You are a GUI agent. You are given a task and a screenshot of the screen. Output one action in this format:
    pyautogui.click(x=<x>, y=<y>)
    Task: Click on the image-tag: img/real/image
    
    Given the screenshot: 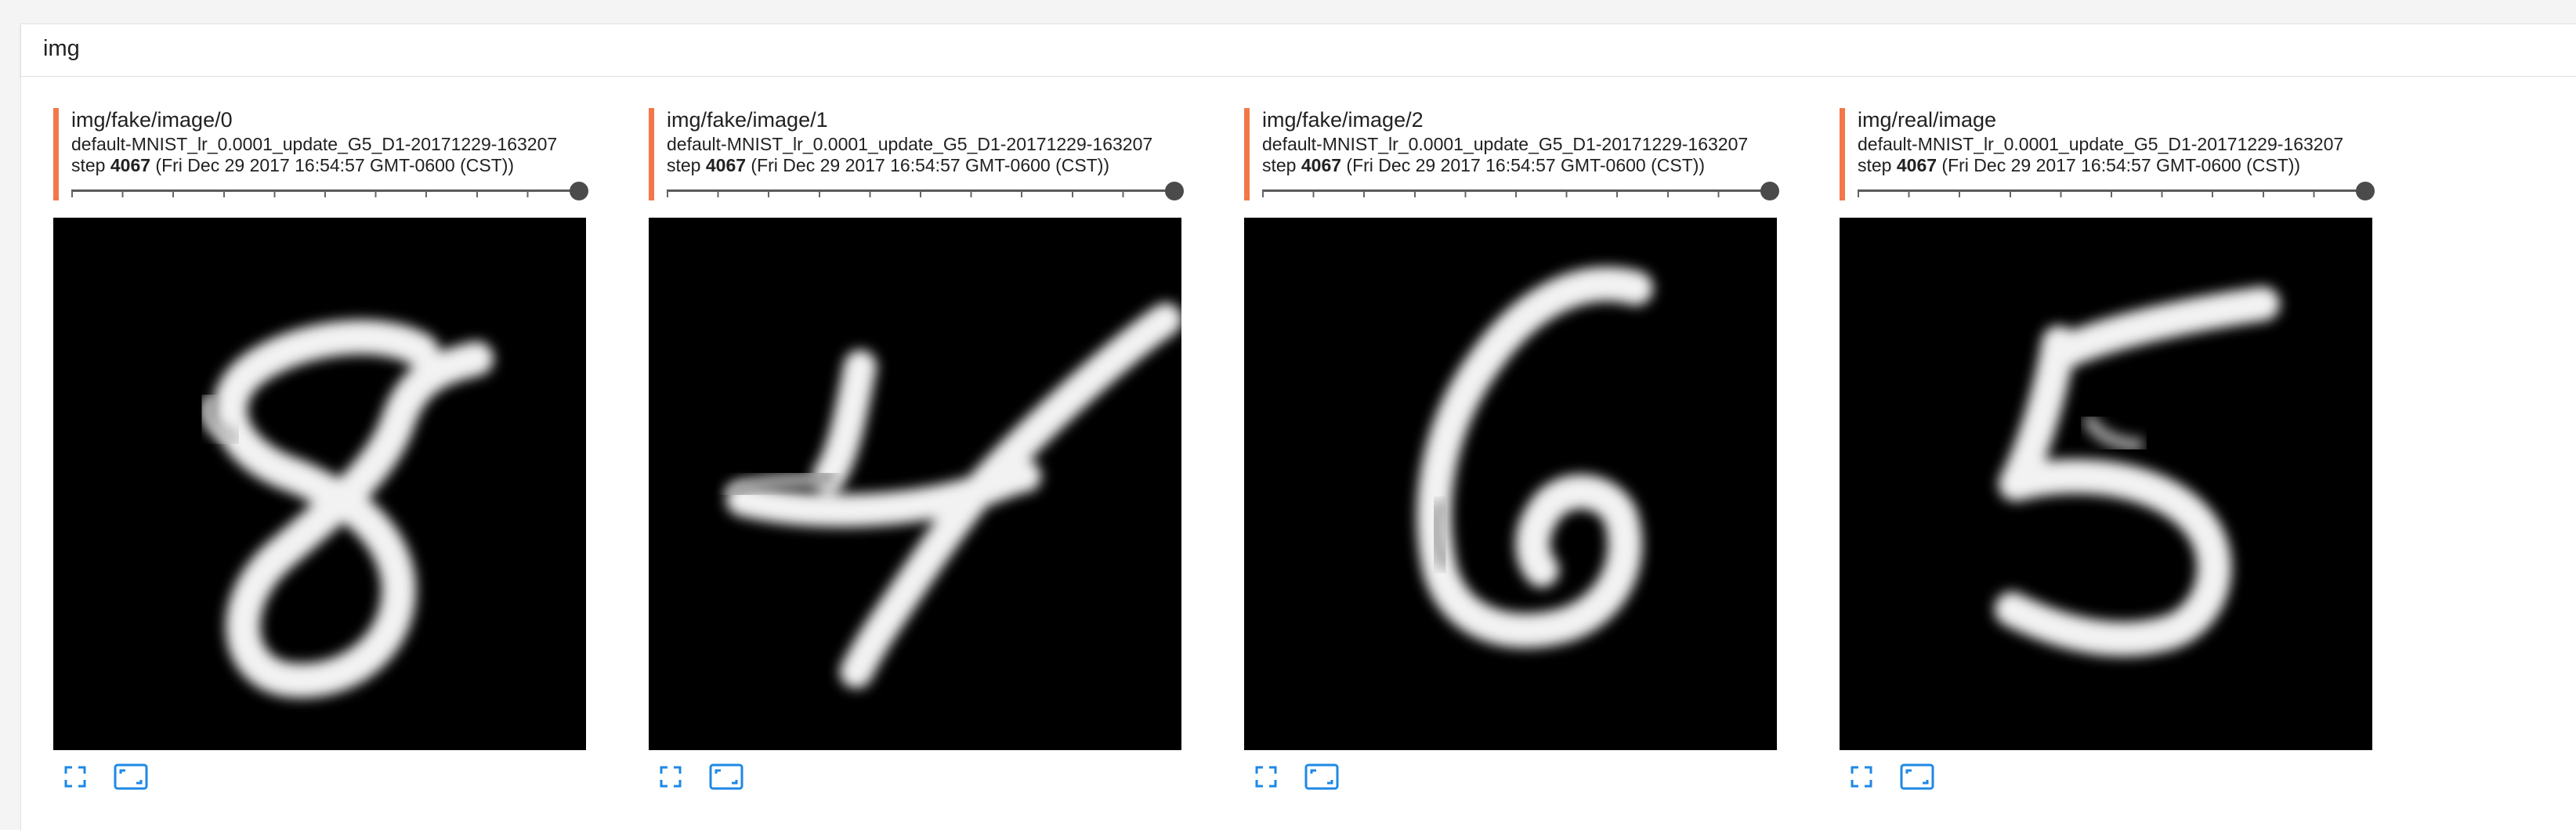 What is the action you would take?
    pyautogui.click(x=1928, y=120)
    